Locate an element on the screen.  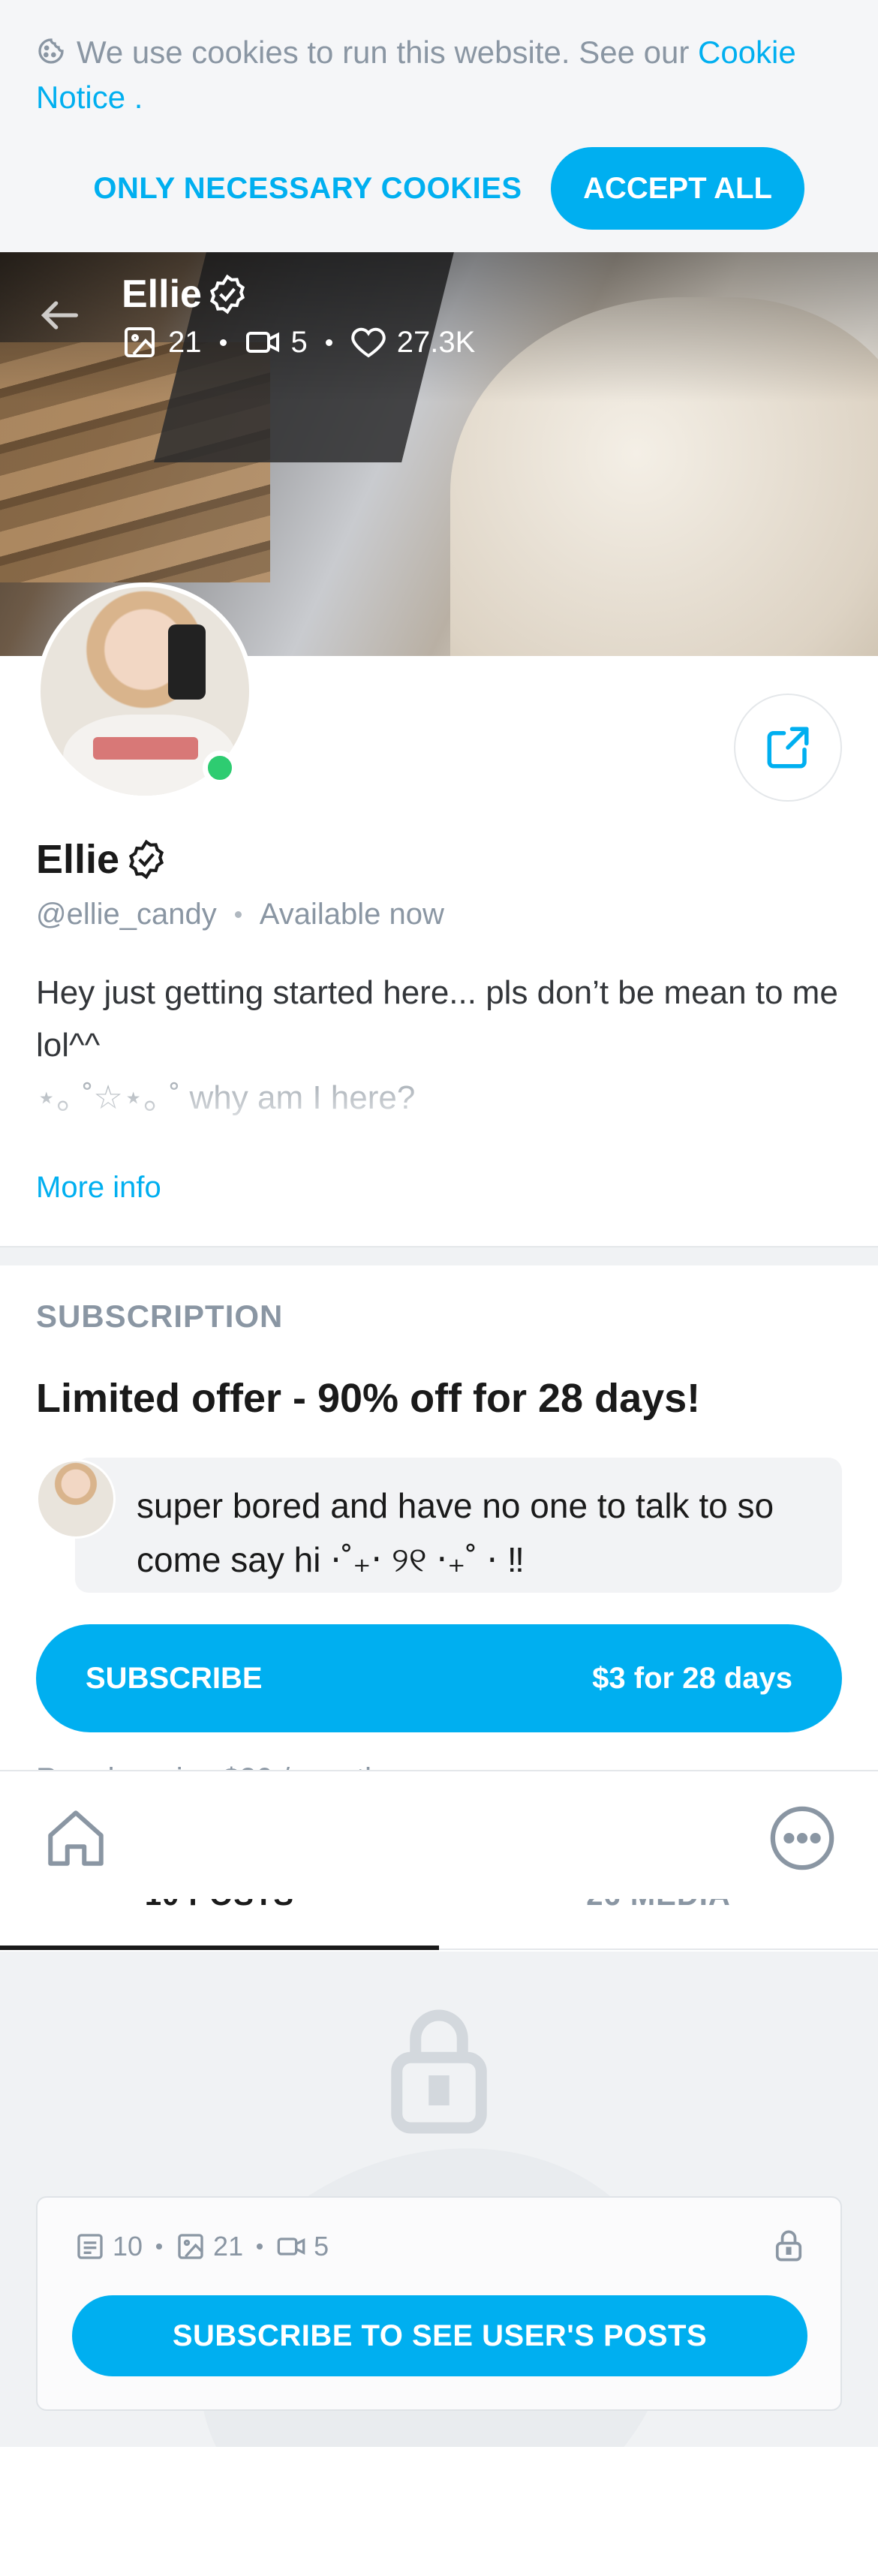
share-button is located at coordinates (788, 748).